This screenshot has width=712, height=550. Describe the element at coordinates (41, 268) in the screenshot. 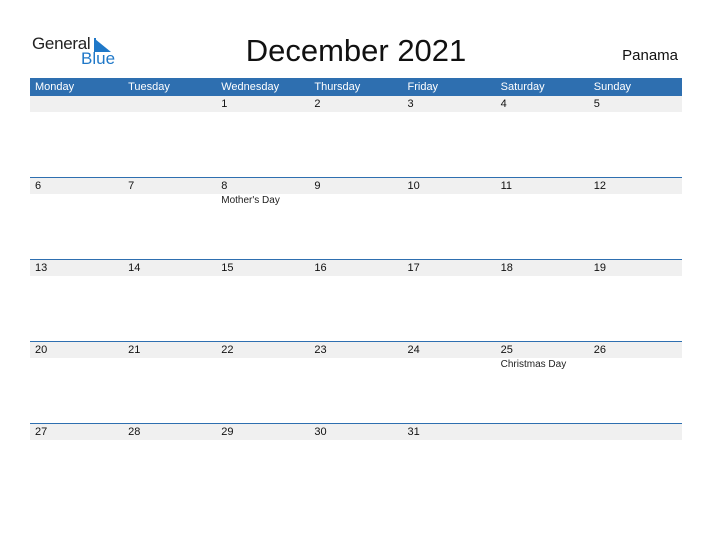

I see `day-number: 13` at that location.